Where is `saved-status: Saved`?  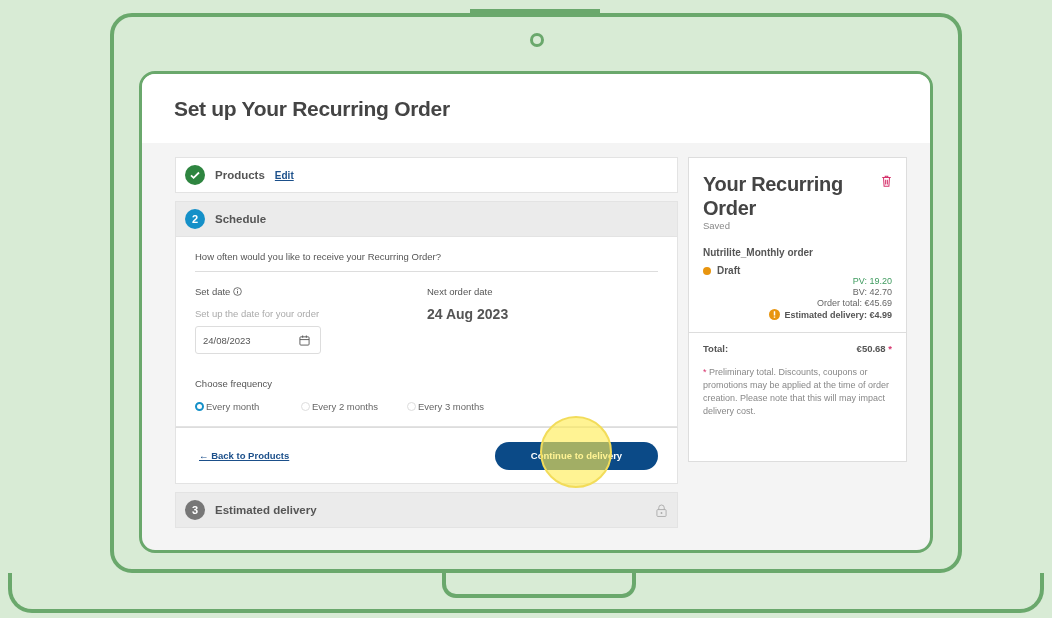 saved-status: Saved is located at coordinates (717, 225).